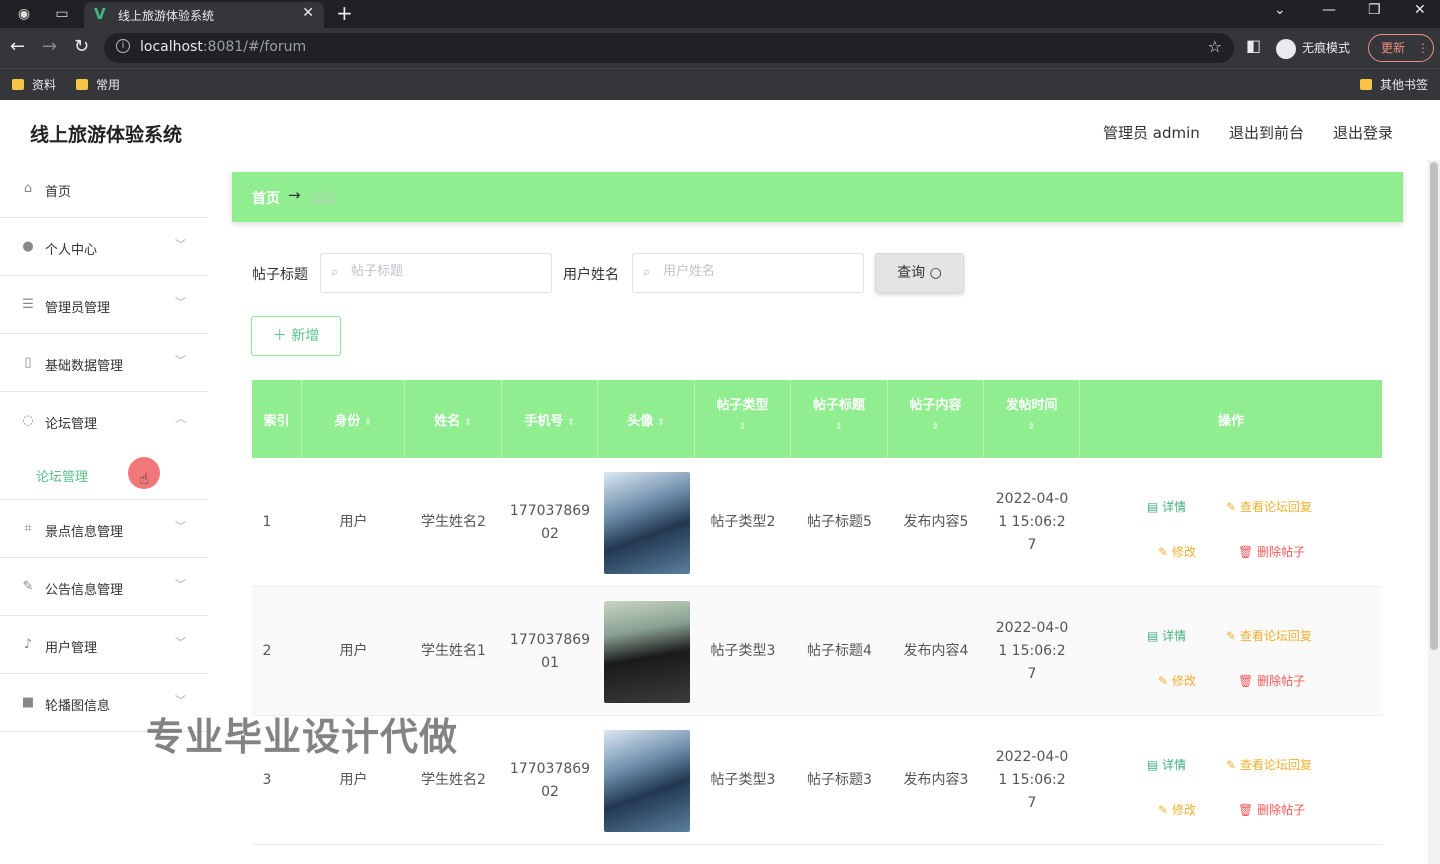  What do you see at coordinates (1231, 419) in the screenshot?
I see `header-actions: 操作` at bounding box center [1231, 419].